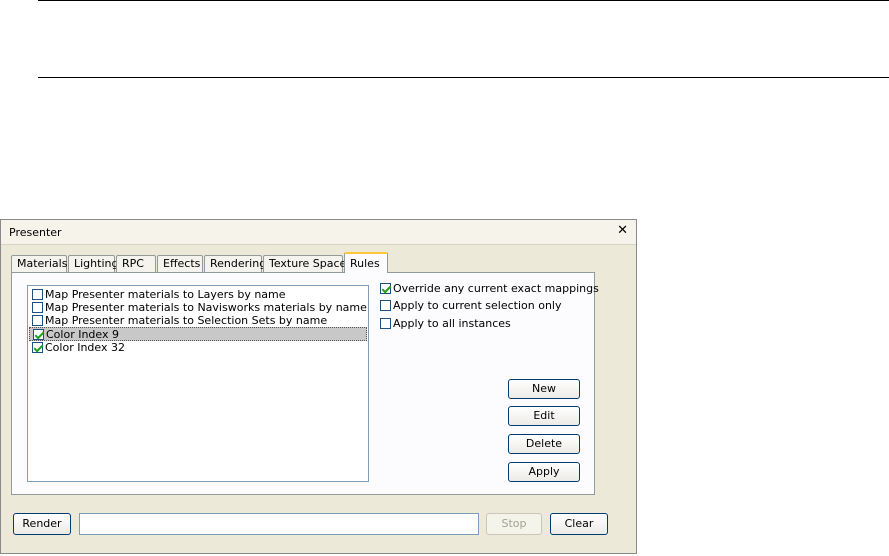 The height and width of the screenshot is (556, 889). I want to click on list-item-selected: Color Index 9, so click(198, 334).